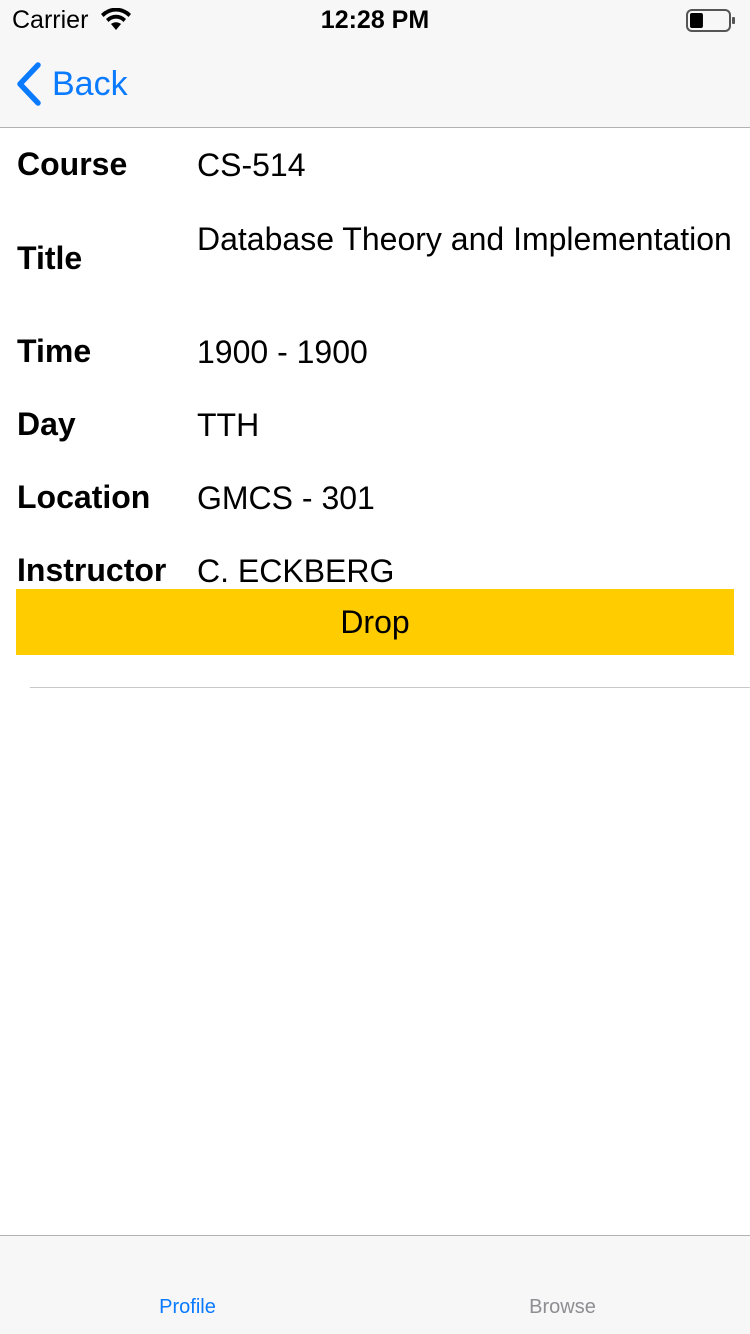  Describe the element at coordinates (282, 352) in the screenshot. I see `time-value: 1900 - 1900` at that location.